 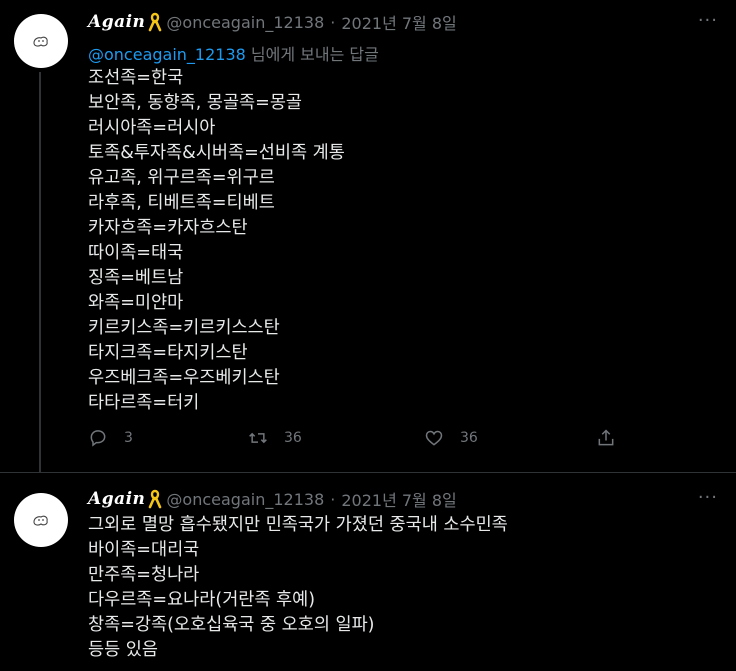 I want to click on tweet-line: 그외로 멸망 흡수됐지만 민족국가 가졌던 중국내 소수민족, so click(x=298, y=525).